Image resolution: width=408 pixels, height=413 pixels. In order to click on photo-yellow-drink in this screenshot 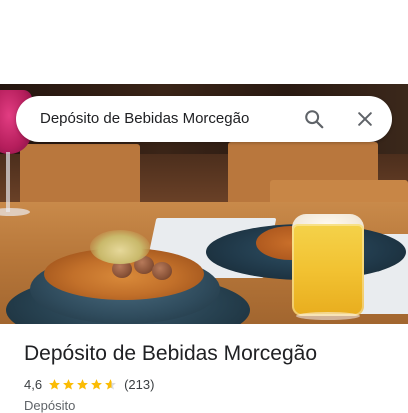, I will do `click(328, 270)`.